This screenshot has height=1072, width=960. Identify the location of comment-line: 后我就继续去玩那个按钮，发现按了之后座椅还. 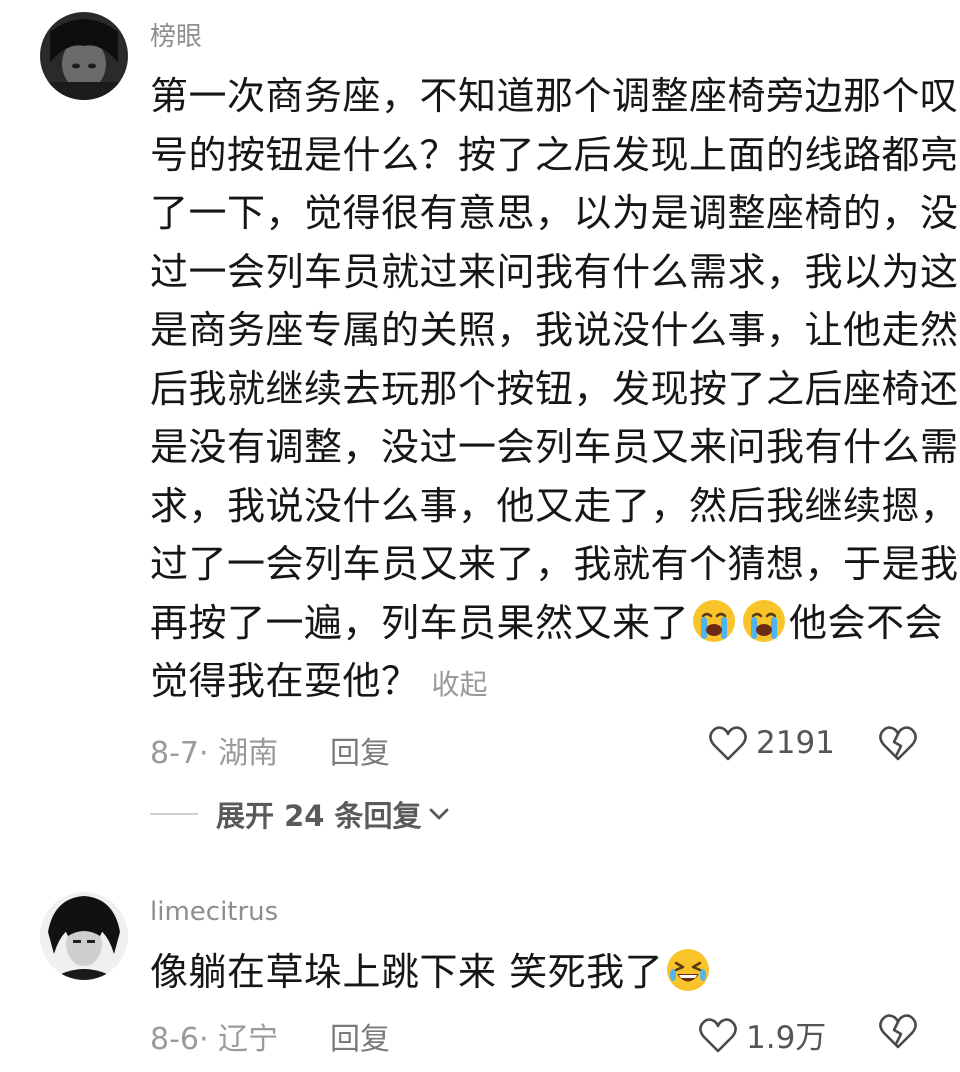
(554, 388).